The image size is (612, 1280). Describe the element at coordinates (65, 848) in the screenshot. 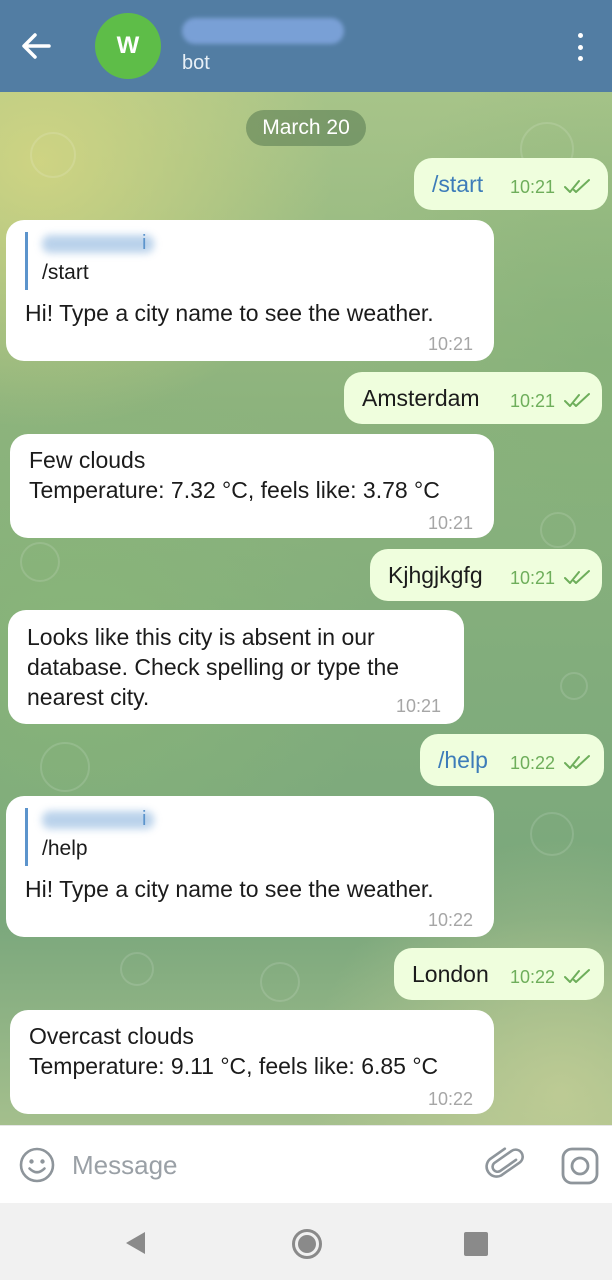

I see `reply-text: /help` at that location.